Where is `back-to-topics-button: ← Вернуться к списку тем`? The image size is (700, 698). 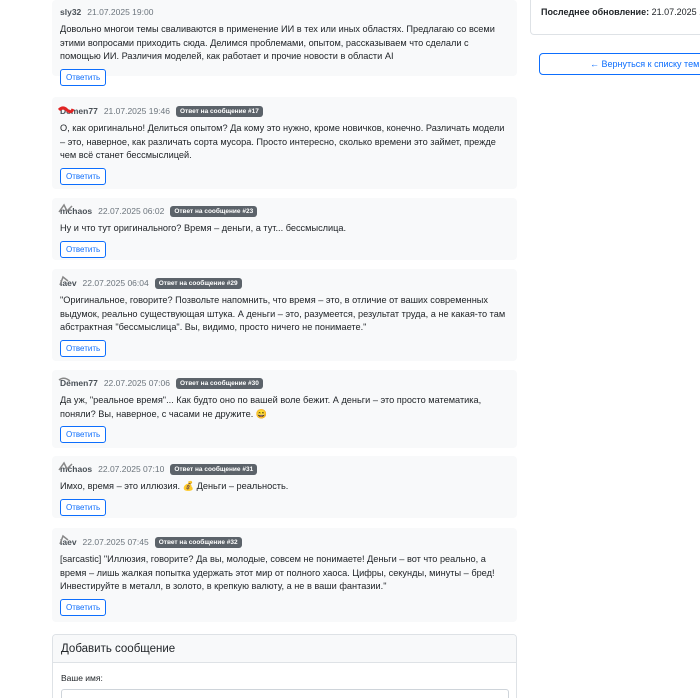
back-to-topics-button: ← Вернуться к списку тем is located at coordinates (619, 64).